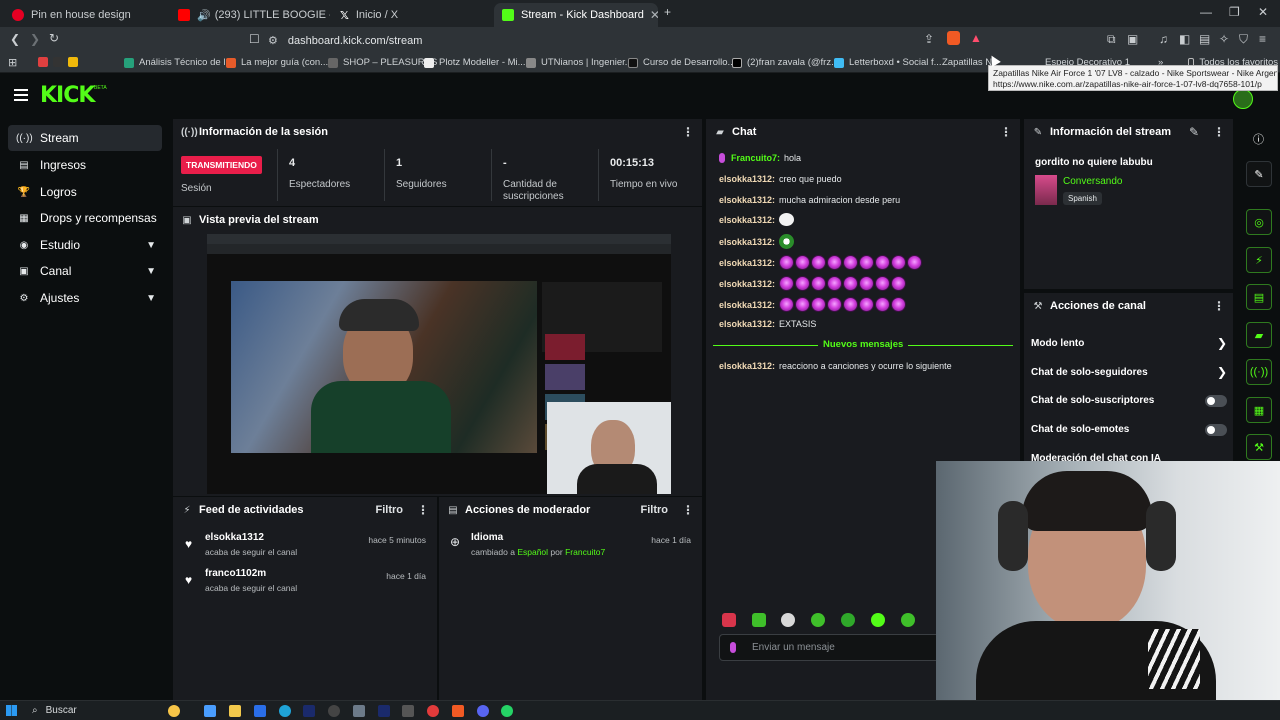  I want to click on nav-stream: ((·)) Stream, so click(85, 138).